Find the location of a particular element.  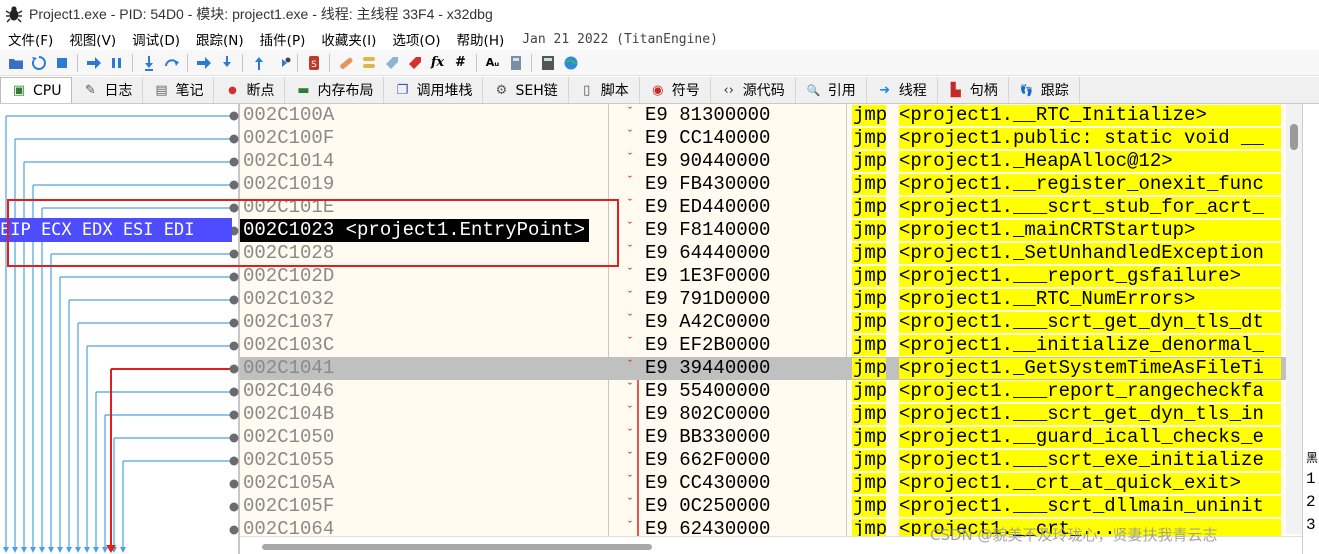

labels-icon is located at coordinates (391, 62).